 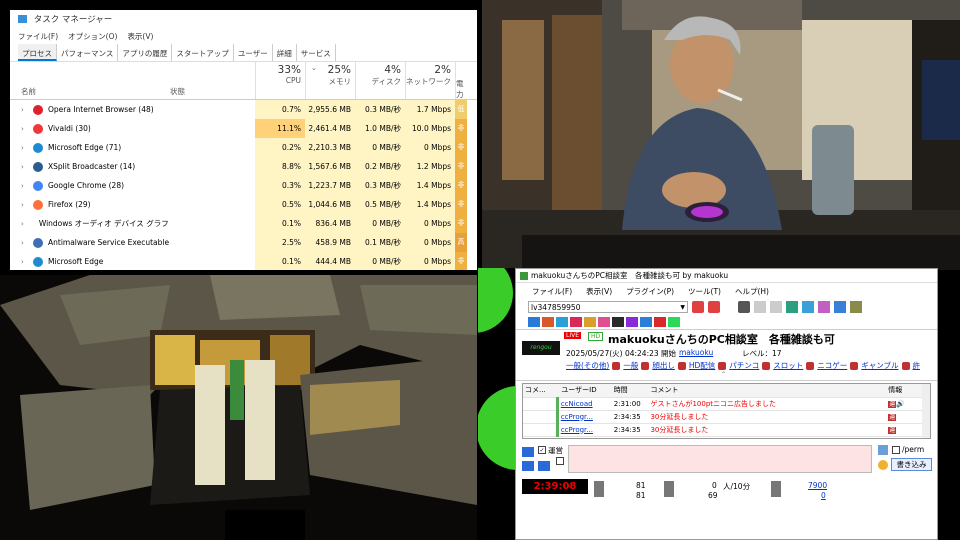 What do you see at coordinates (577, 404) in the screenshot?
I see `comment-user-link: ccNicoad` at bounding box center [577, 404].